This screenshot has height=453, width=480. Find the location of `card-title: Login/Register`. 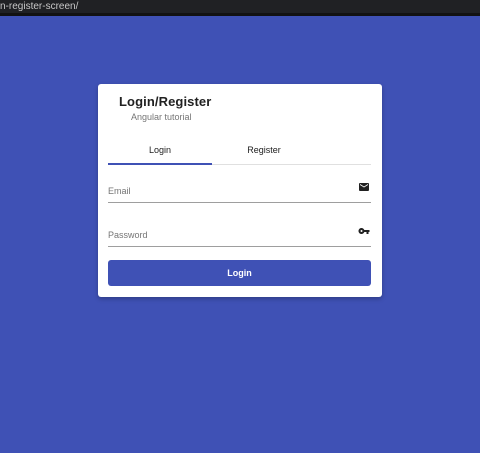

card-title: Login/Register is located at coordinates (165, 101).